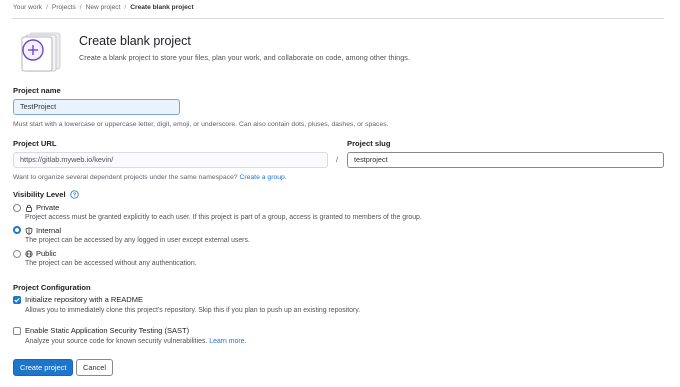  I want to click on visibility-public-option: Public, so click(40, 253).